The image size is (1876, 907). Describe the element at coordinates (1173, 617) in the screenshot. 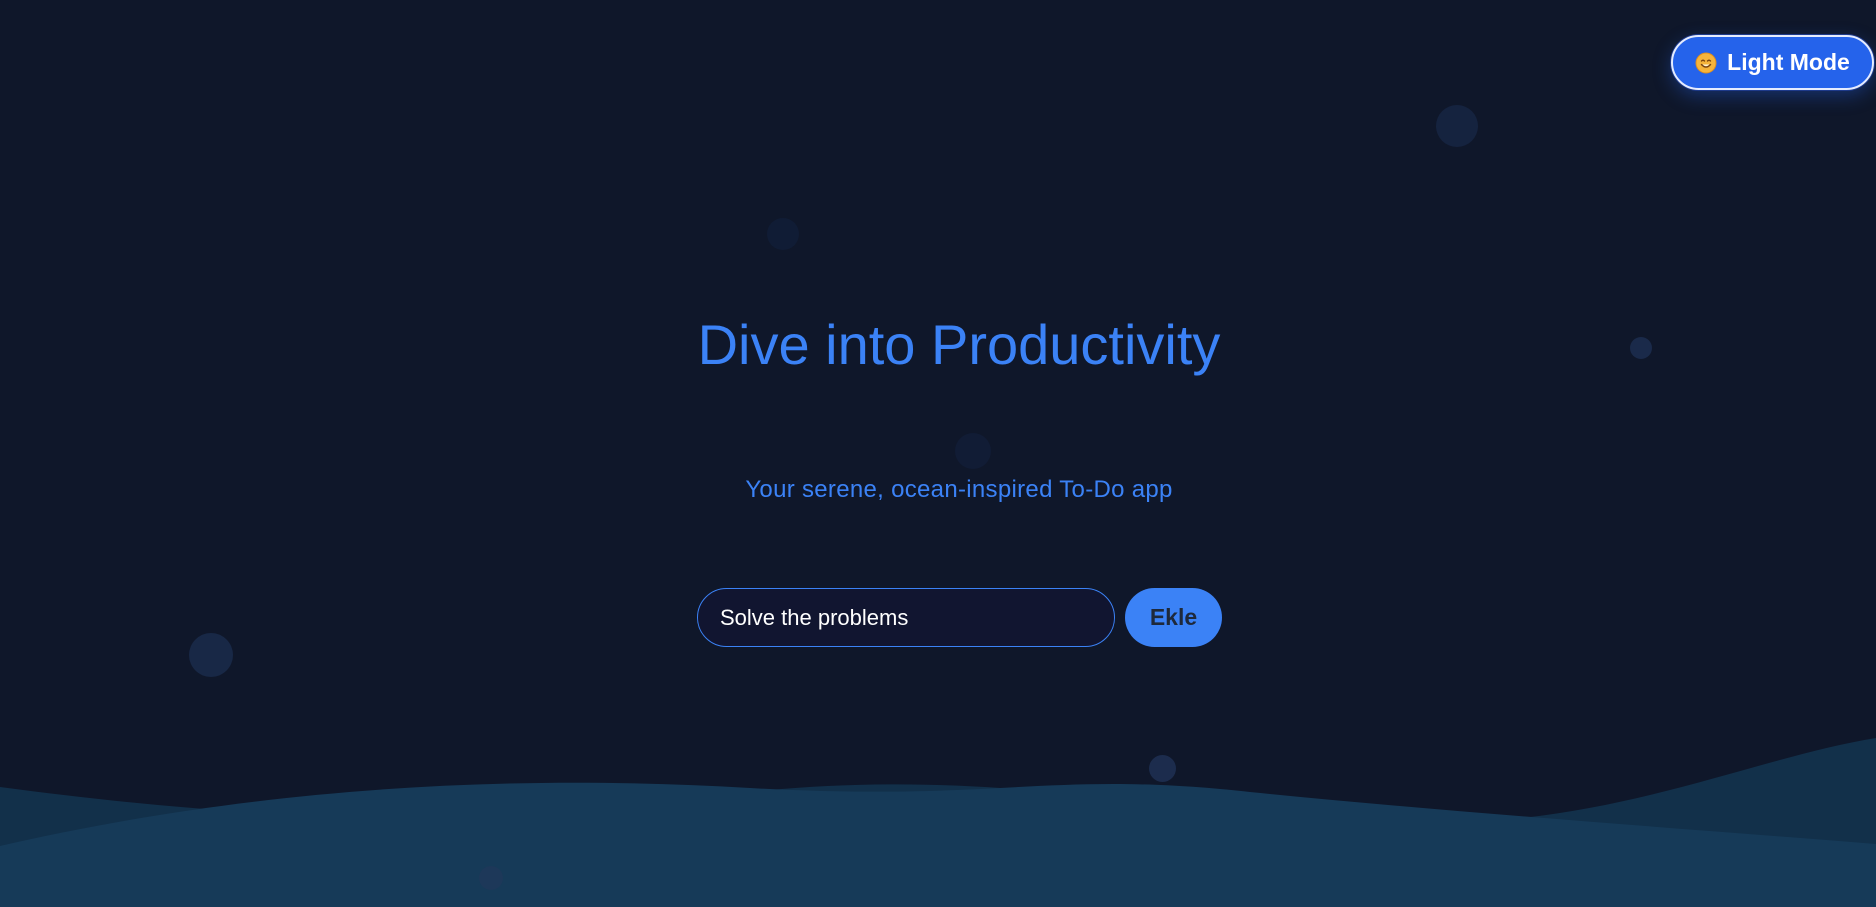

I see `add-task-button: Ekle` at that location.